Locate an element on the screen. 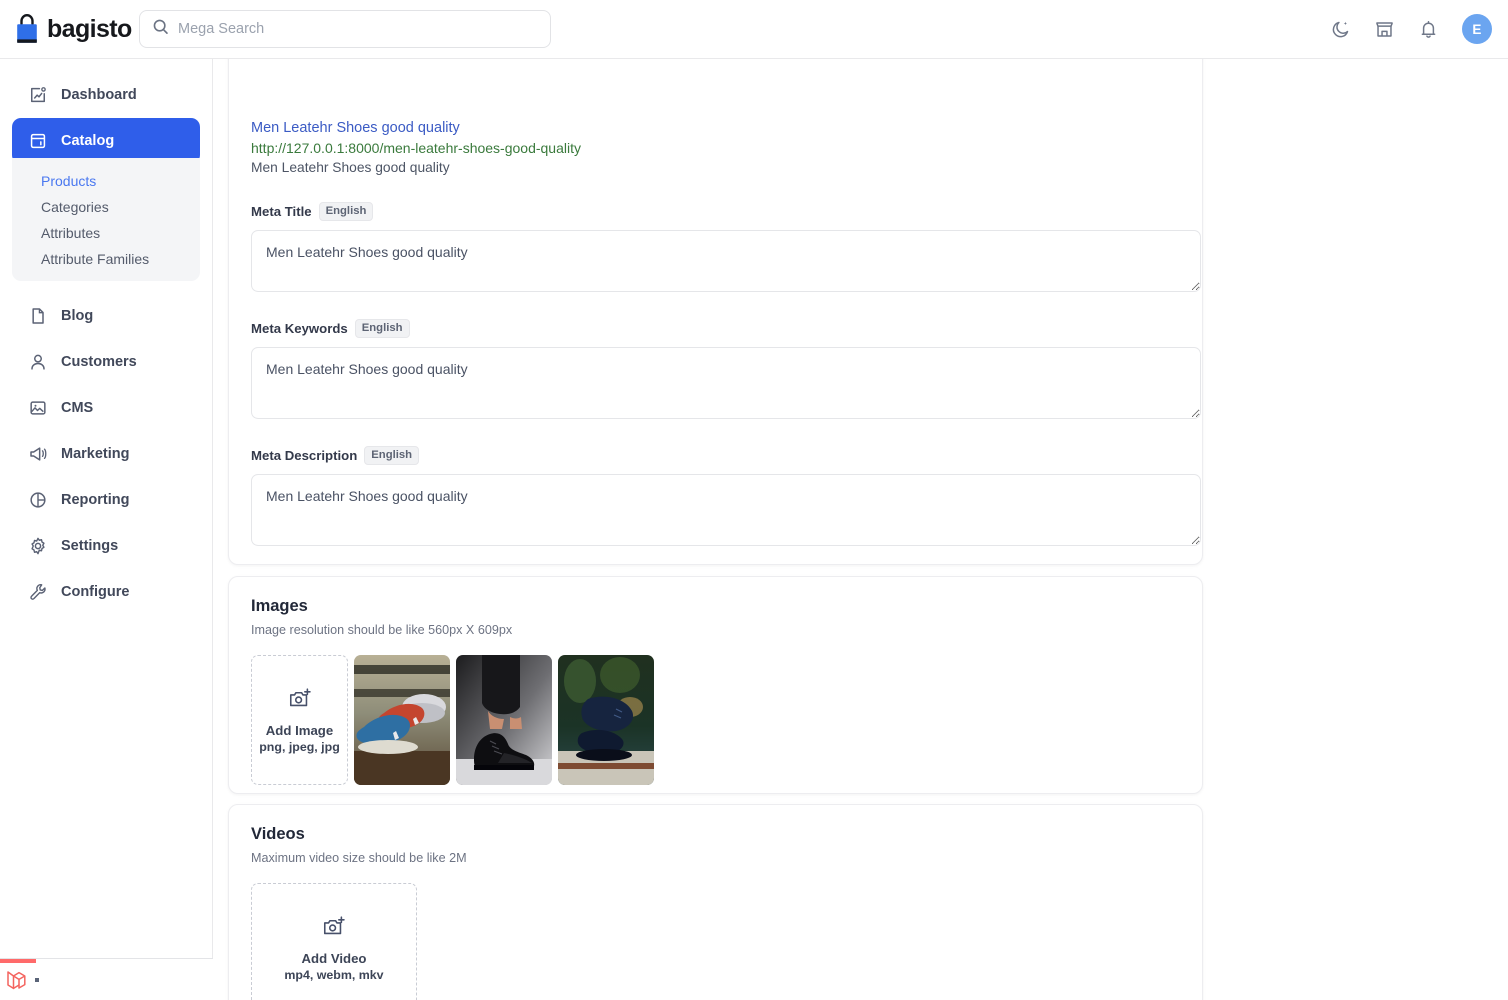 The image size is (1508, 1000). sidebar-item-label: Configure is located at coordinates (95, 592).